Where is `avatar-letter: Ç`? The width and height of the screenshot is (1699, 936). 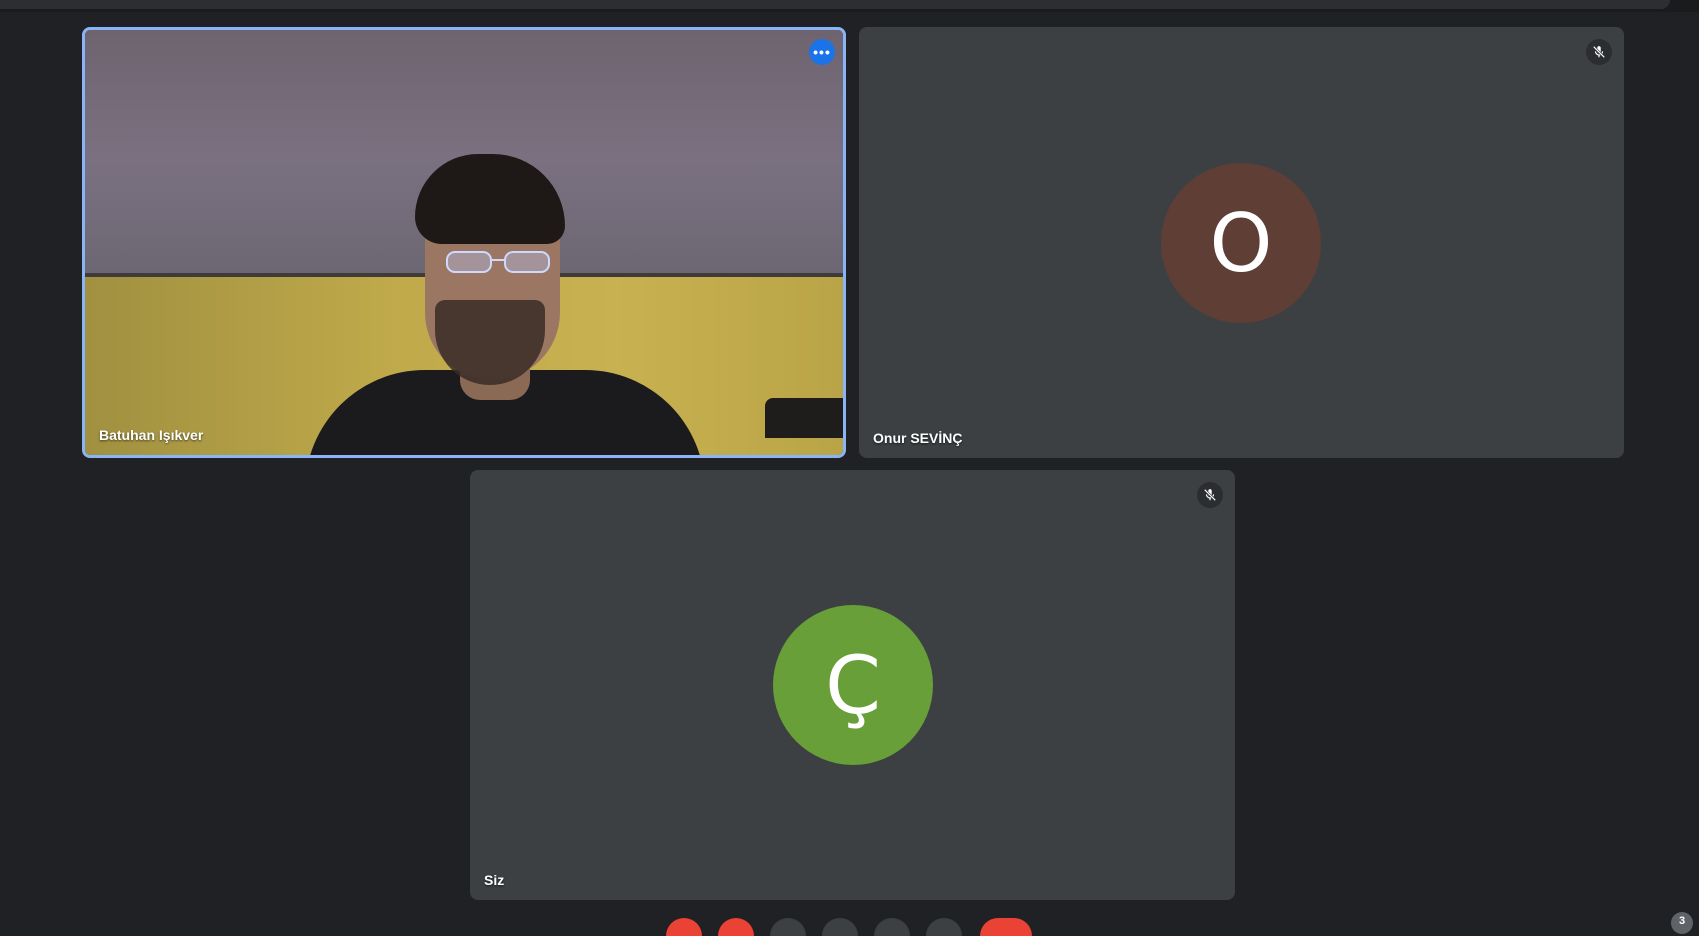 avatar-letter: Ç is located at coordinates (853, 685).